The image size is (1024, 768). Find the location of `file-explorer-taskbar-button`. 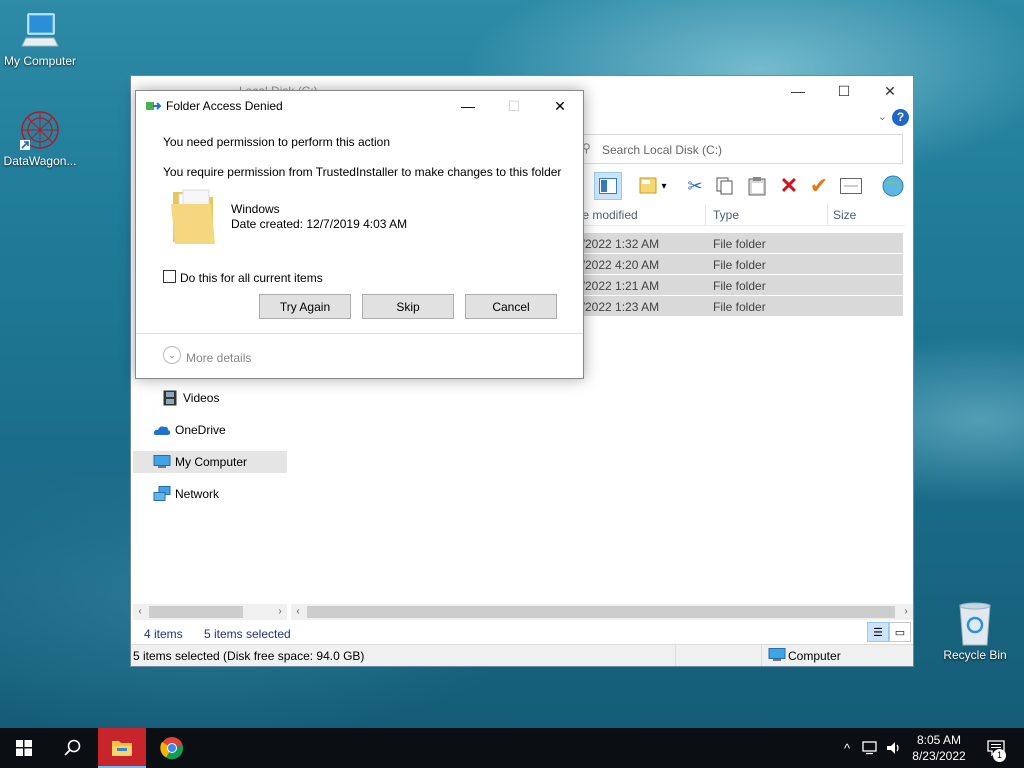

file-explorer-taskbar-button is located at coordinates (122, 748).